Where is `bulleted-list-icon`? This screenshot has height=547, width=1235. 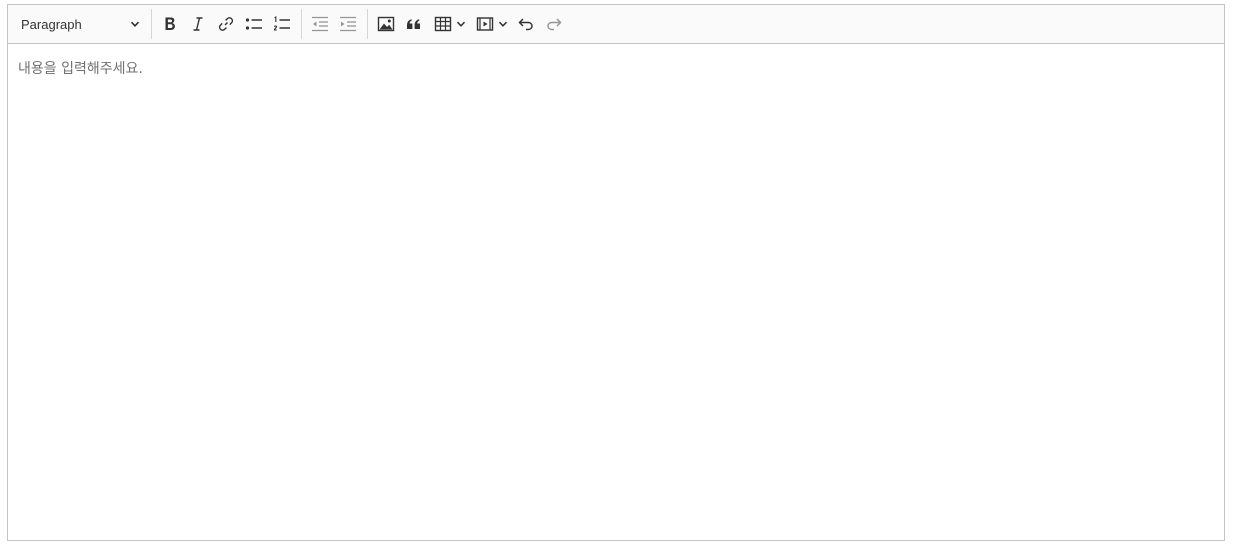 bulleted-list-icon is located at coordinates (253, 24).